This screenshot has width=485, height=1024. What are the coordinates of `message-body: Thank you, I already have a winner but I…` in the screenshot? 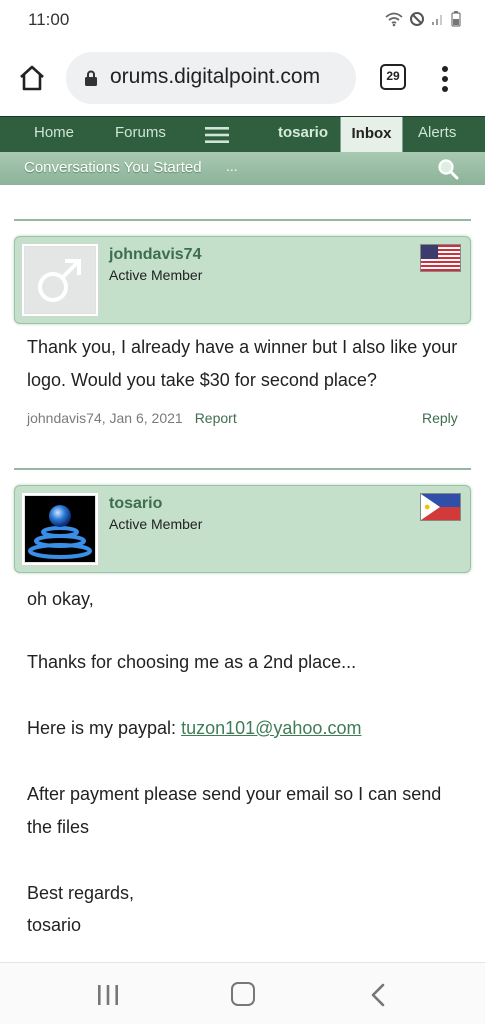 It's located at (242, 363).